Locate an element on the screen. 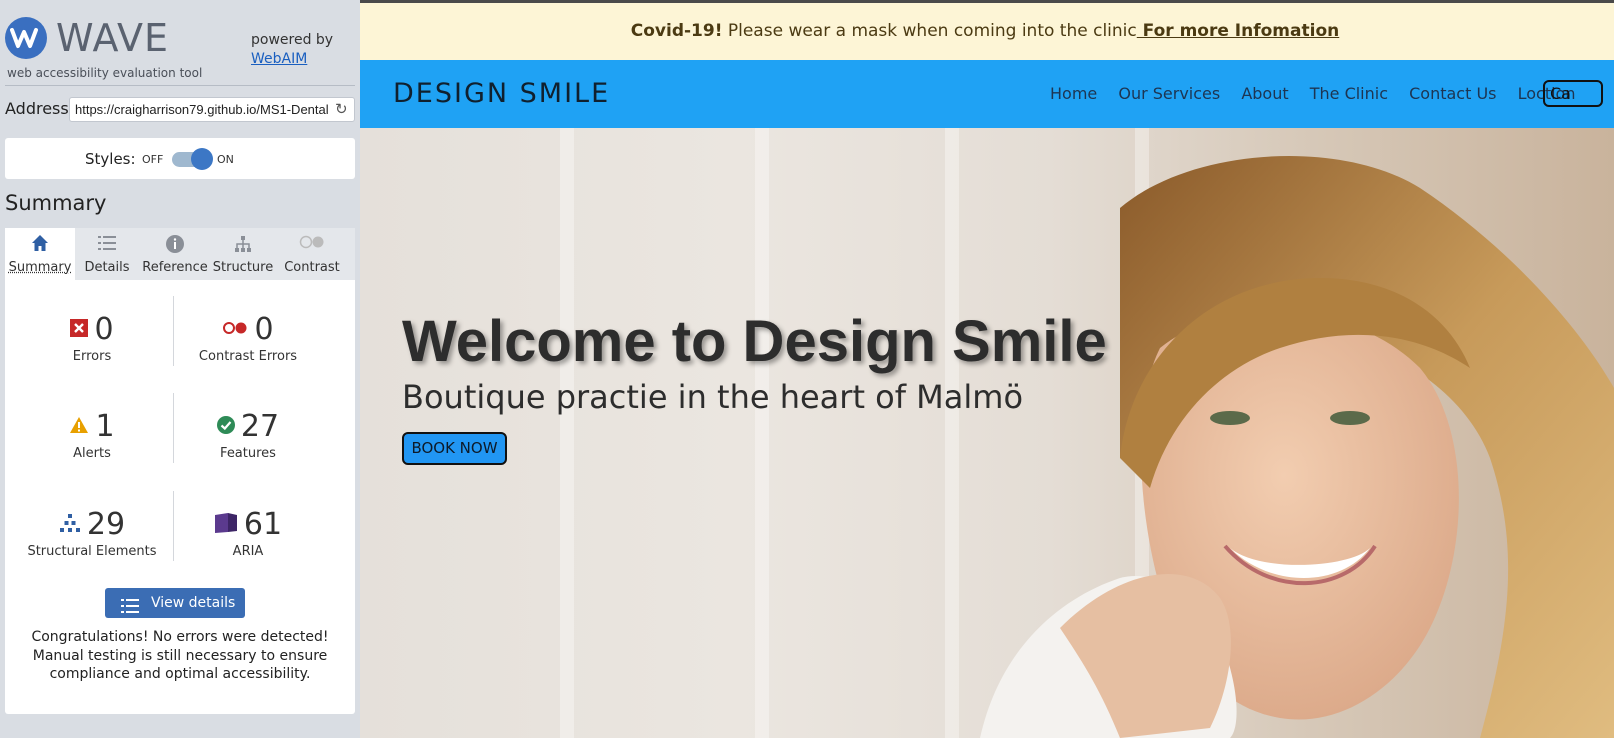  aria-icon is located at coordinates (226, 525).